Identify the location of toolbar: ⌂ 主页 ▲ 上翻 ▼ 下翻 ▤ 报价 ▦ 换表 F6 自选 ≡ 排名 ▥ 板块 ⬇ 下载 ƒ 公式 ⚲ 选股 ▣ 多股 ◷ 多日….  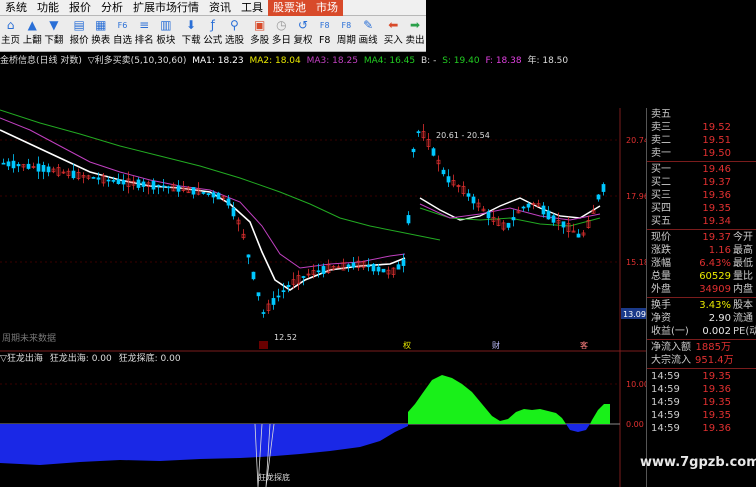
(213, 34).